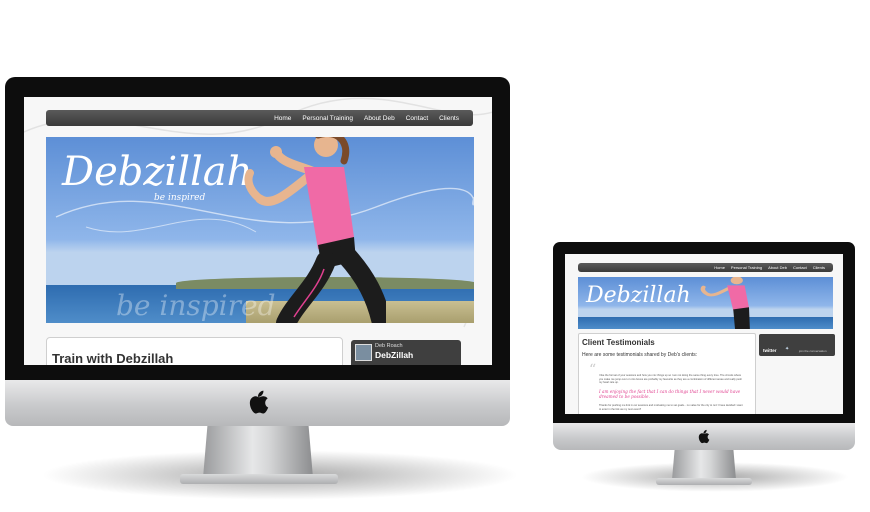  What do you see at coordinates (770, 350) in the screenshot?
I see `twitter-label: twitter` at bounding box center [770, 350].